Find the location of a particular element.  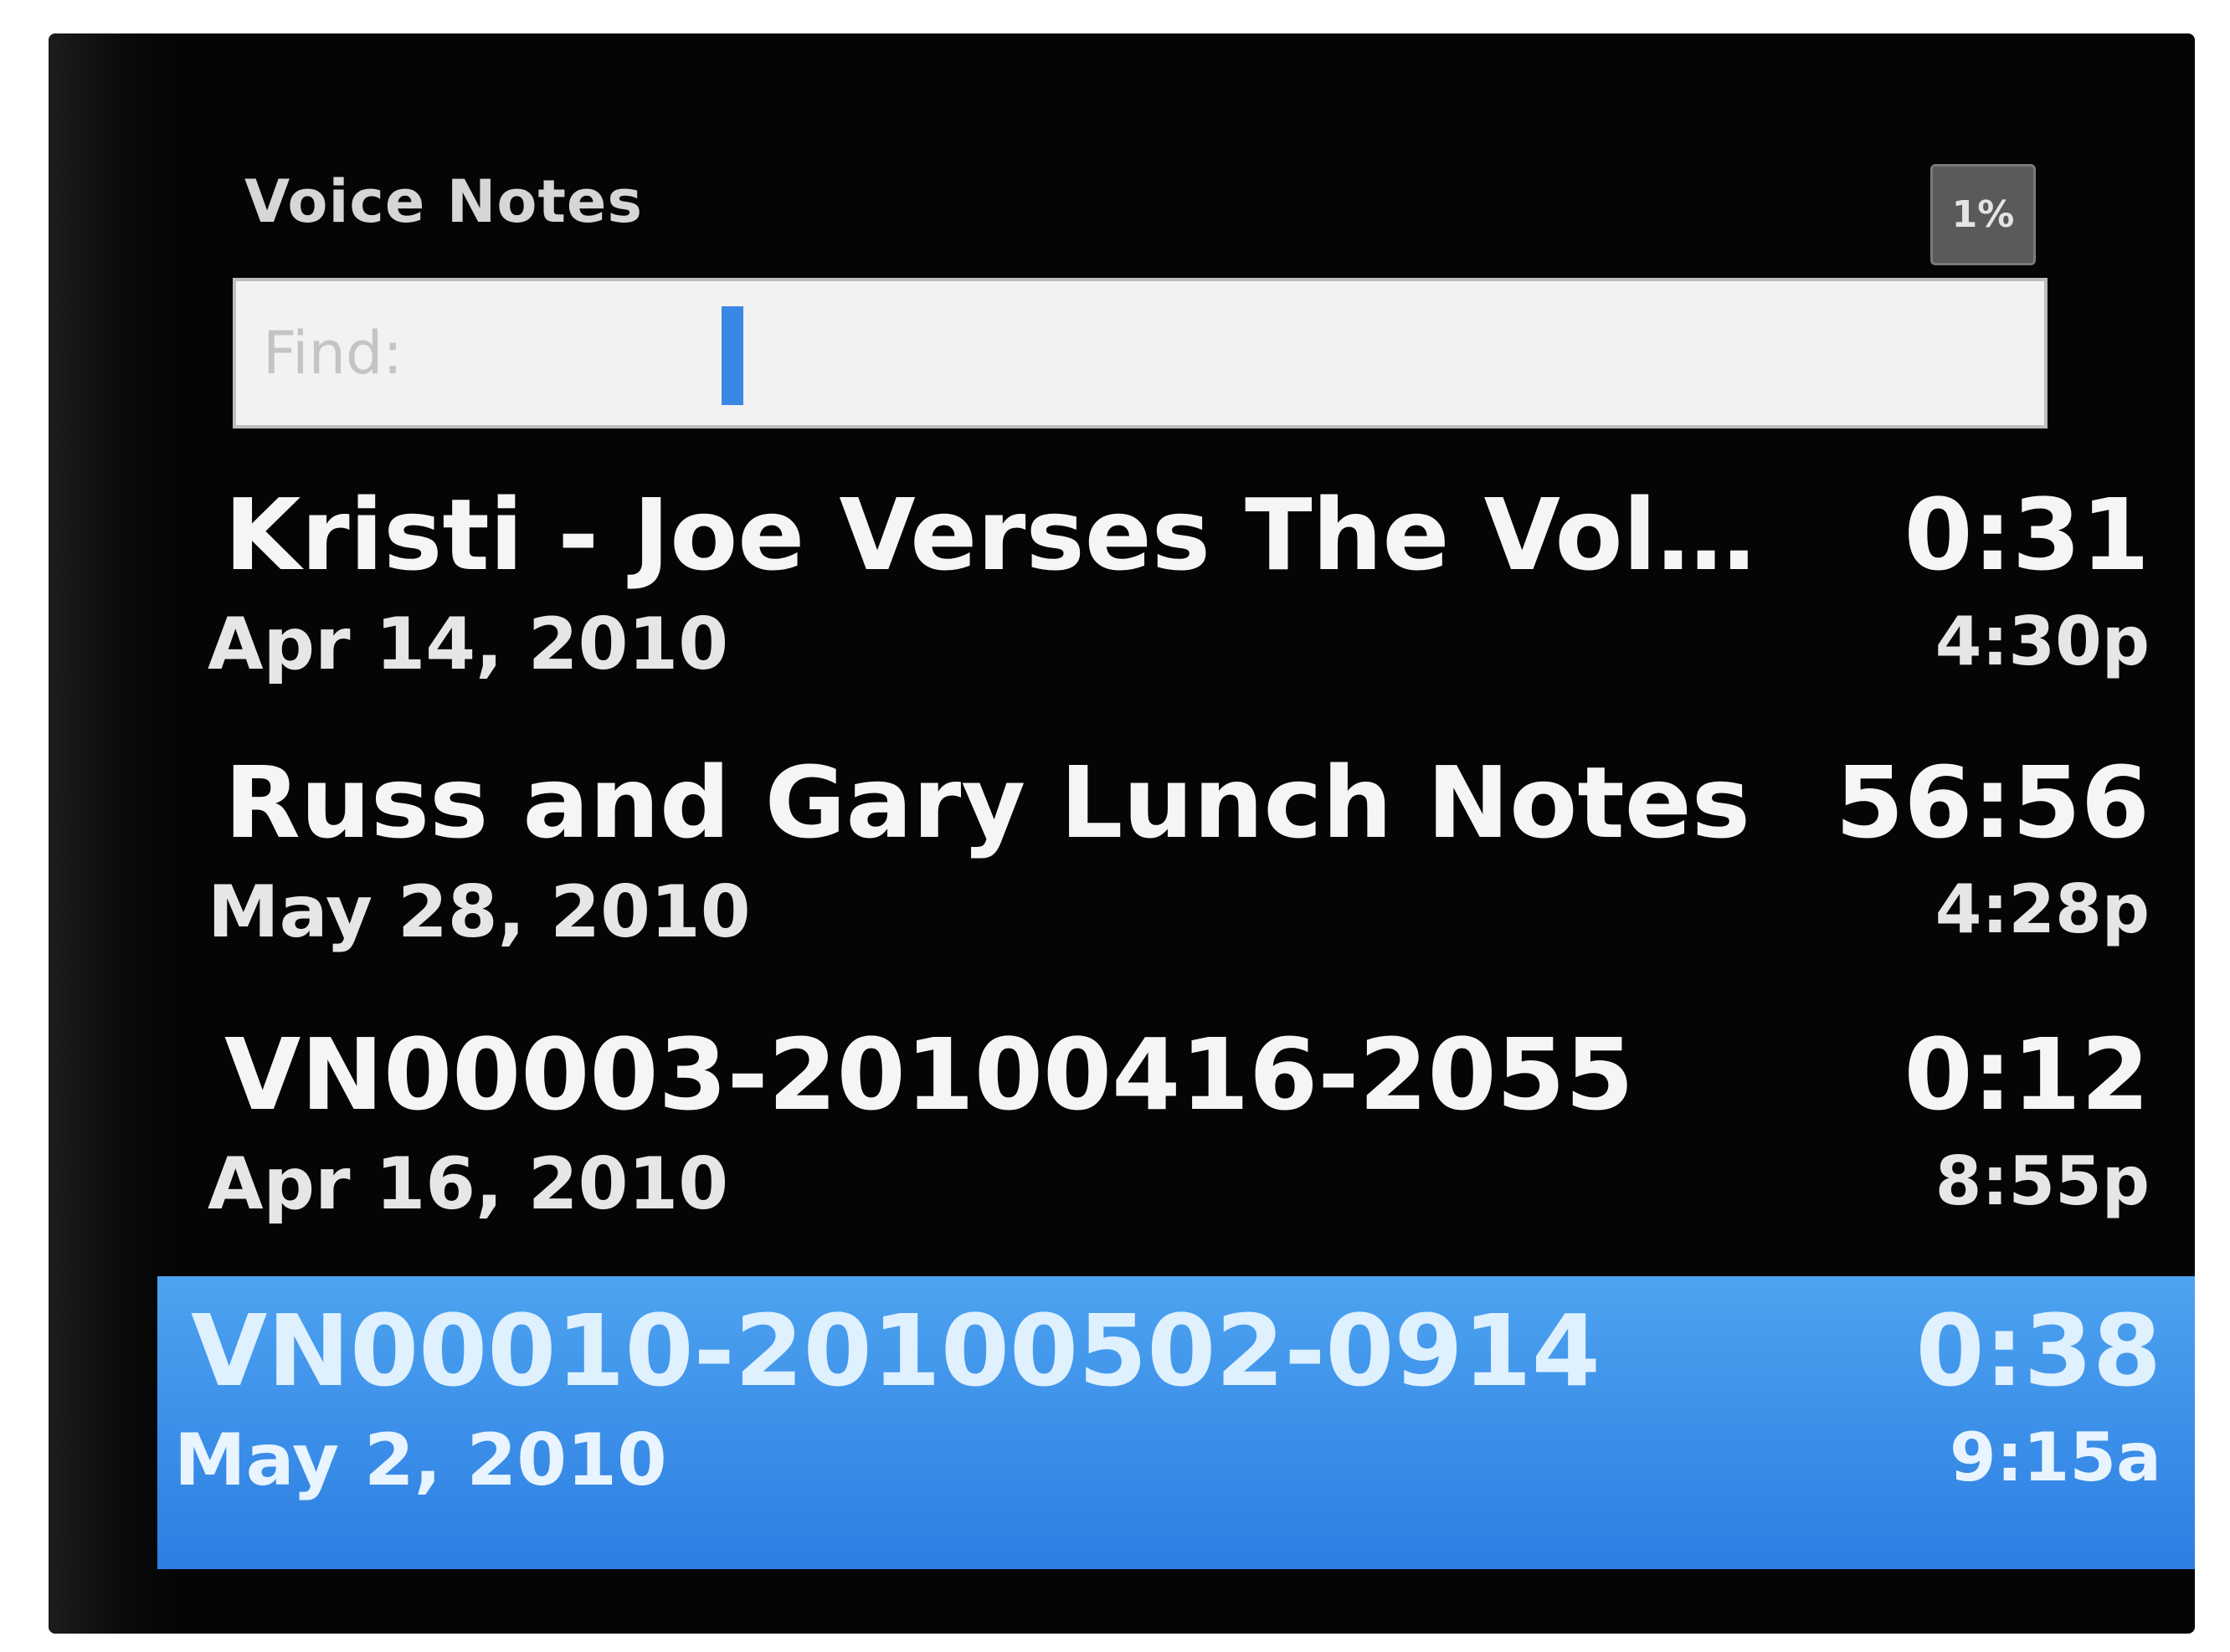

note-time: 4:28p is located at coordinates (2042, 909).